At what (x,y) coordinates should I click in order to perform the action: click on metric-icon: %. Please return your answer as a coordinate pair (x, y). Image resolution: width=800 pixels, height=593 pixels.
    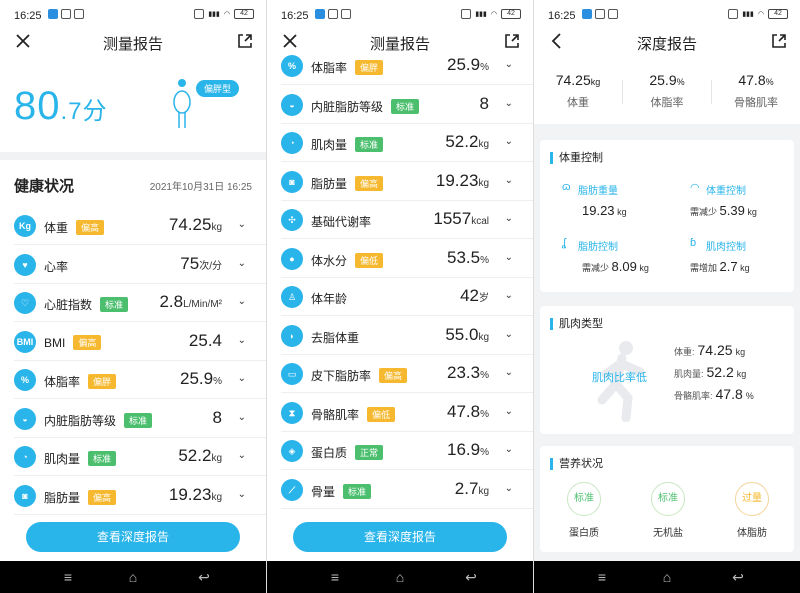
    Looking at the image, I should click on (292, 66).